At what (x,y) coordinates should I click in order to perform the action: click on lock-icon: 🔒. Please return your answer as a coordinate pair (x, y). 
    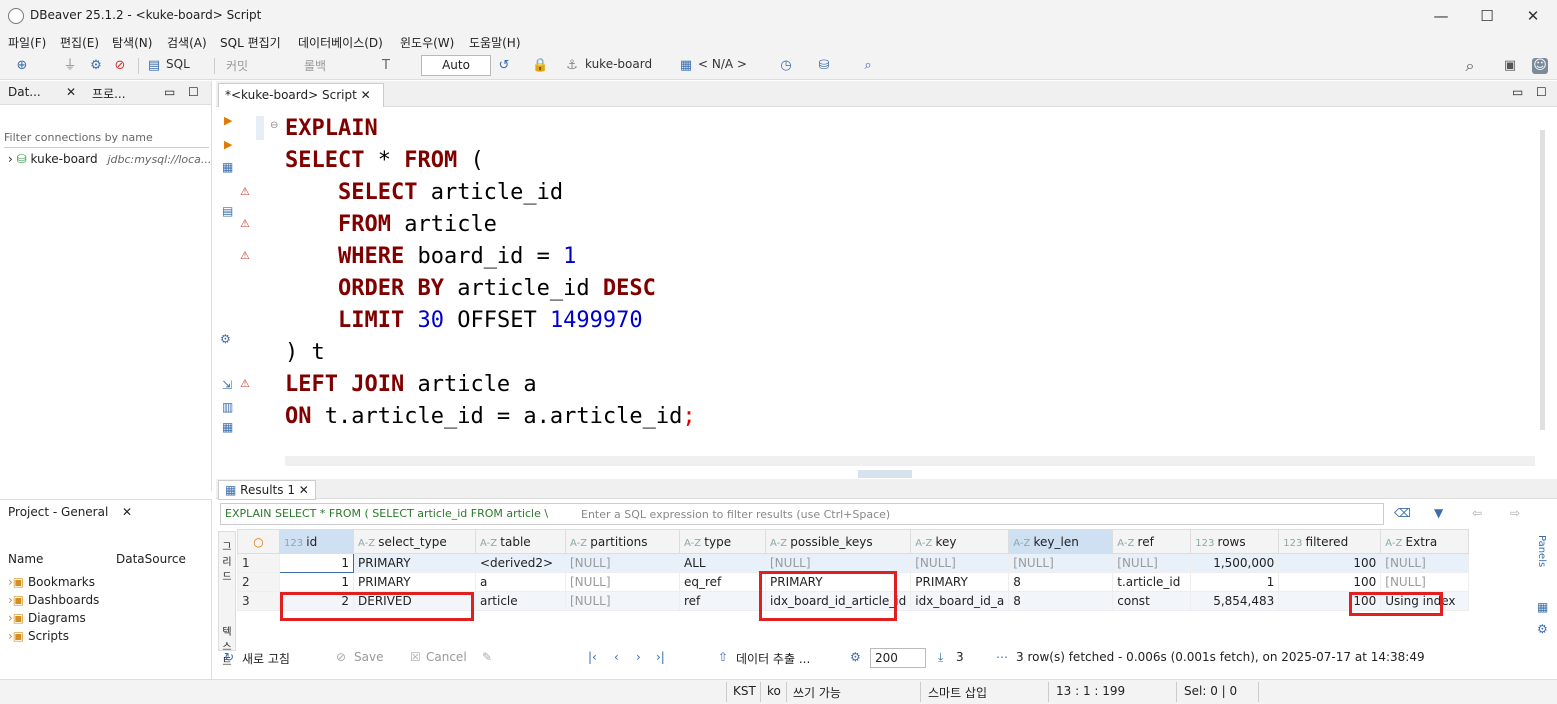
    Looking at the image, I should click on (540, 66).